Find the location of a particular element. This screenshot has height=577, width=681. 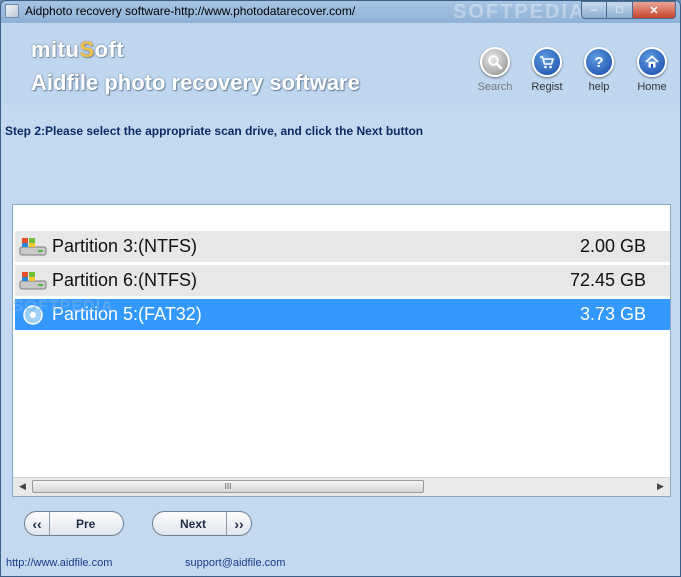

app-name-heading: Aidfile photo recovery software is located at coordinates (195, 82).